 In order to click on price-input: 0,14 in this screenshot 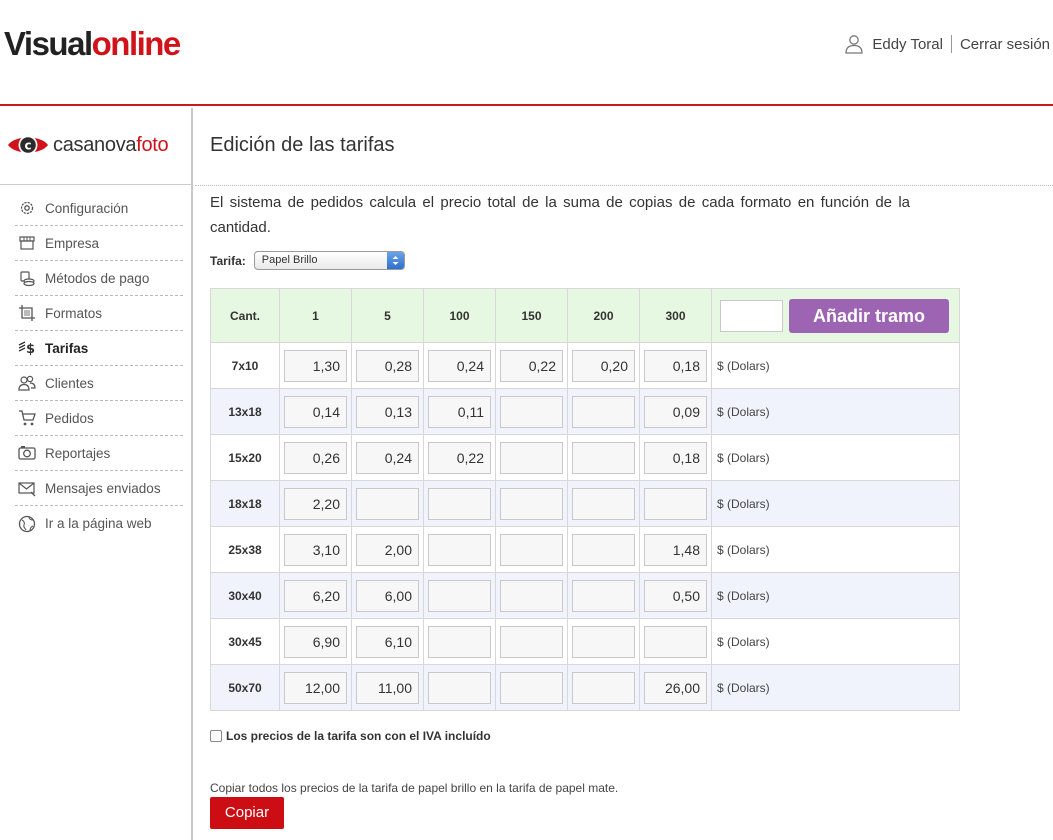, I will do `click(315, 411)`.